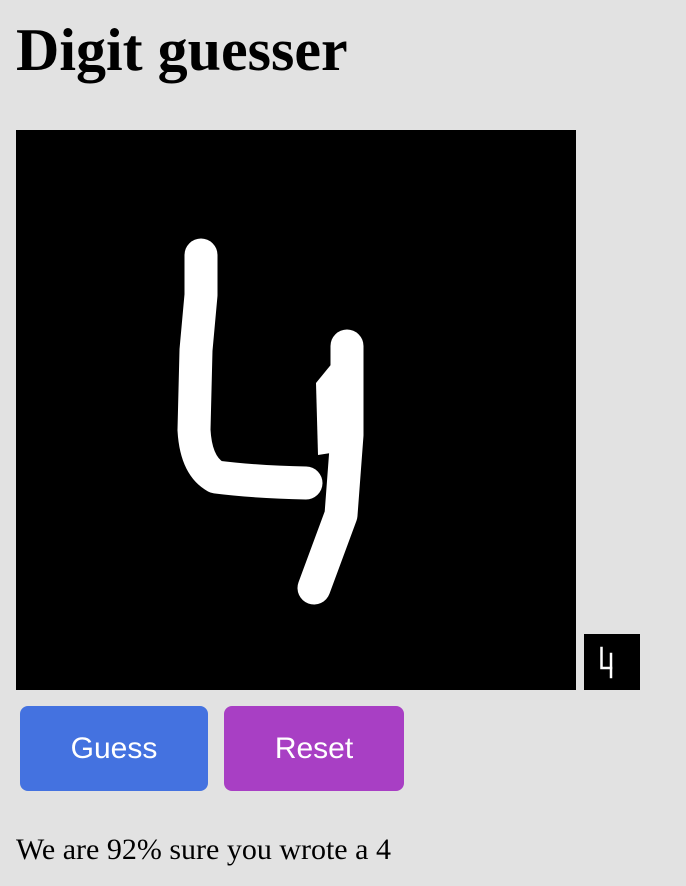 The width and height of the screenshot is (686, 886). Describe the element at coordinates (203, 849) in the screenshot. I see `prediction-result: We are 92% sure you wrote a 4` at that location.